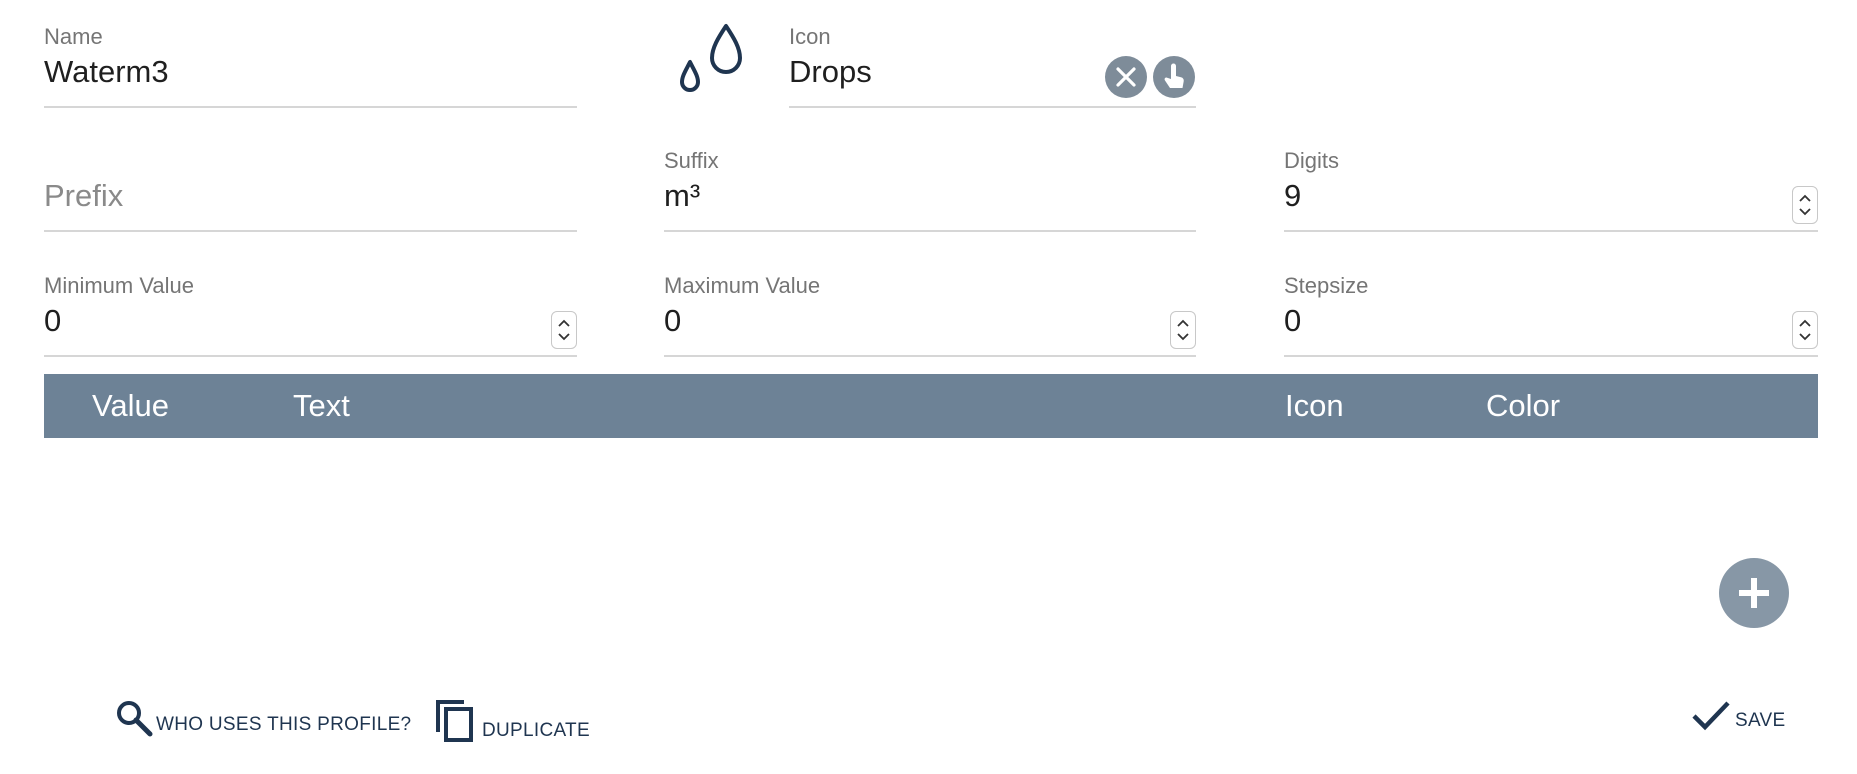 The image size is (1857, 774). I want to click on suffix-input: m³, so click(682, 196).